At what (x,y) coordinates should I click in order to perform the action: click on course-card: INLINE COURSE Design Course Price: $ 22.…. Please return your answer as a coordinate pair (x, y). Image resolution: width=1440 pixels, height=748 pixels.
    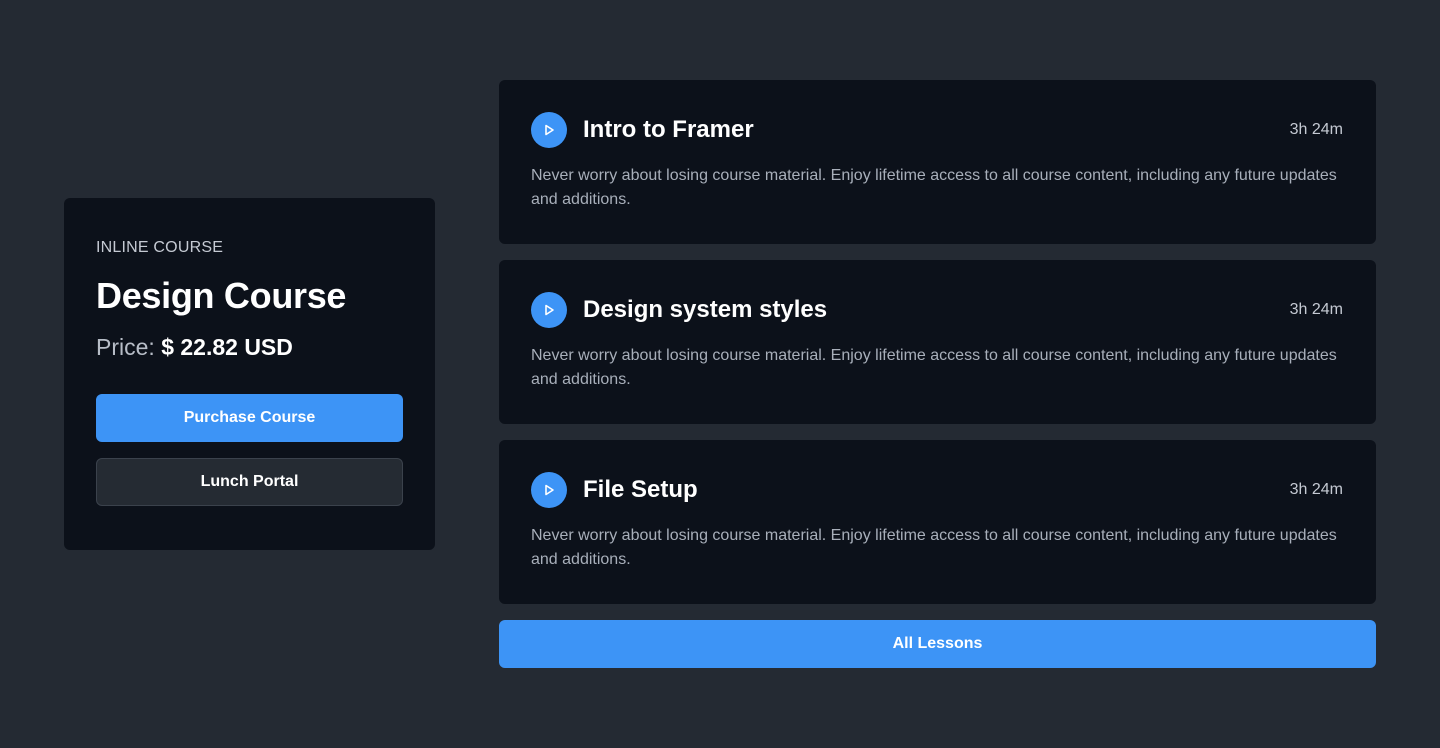
    Looking at the image, I should click on (249, 374).